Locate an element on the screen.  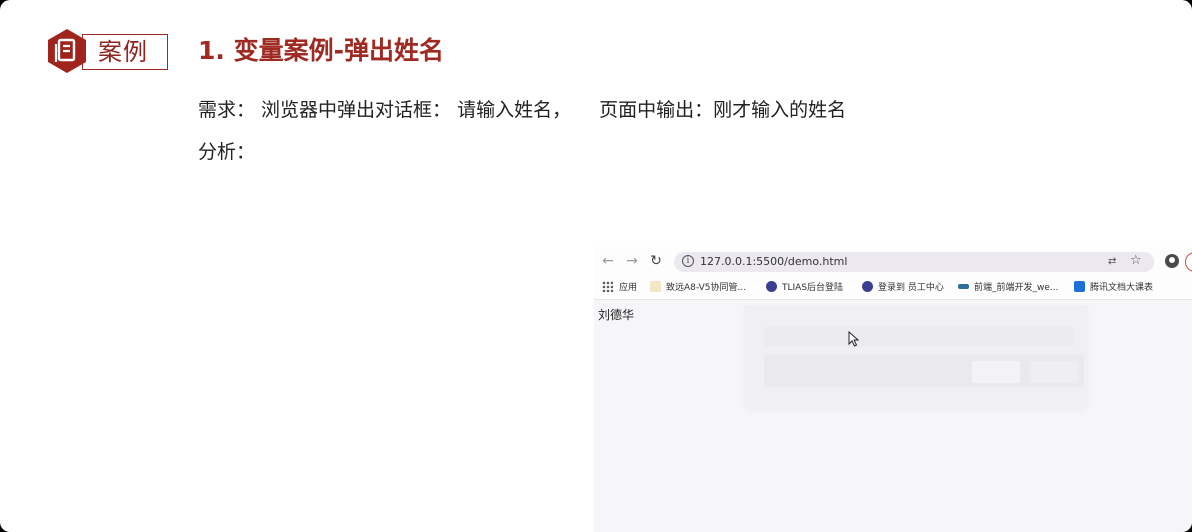
tencent-docs-icon is located at coordinates (1079, 286).